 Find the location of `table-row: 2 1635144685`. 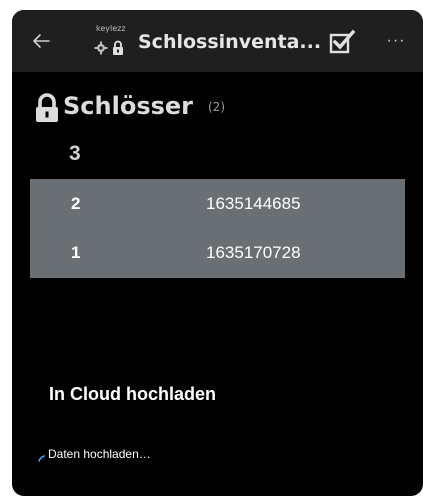

table-row: 2 1635144685 is located at coordinates (217, 203).